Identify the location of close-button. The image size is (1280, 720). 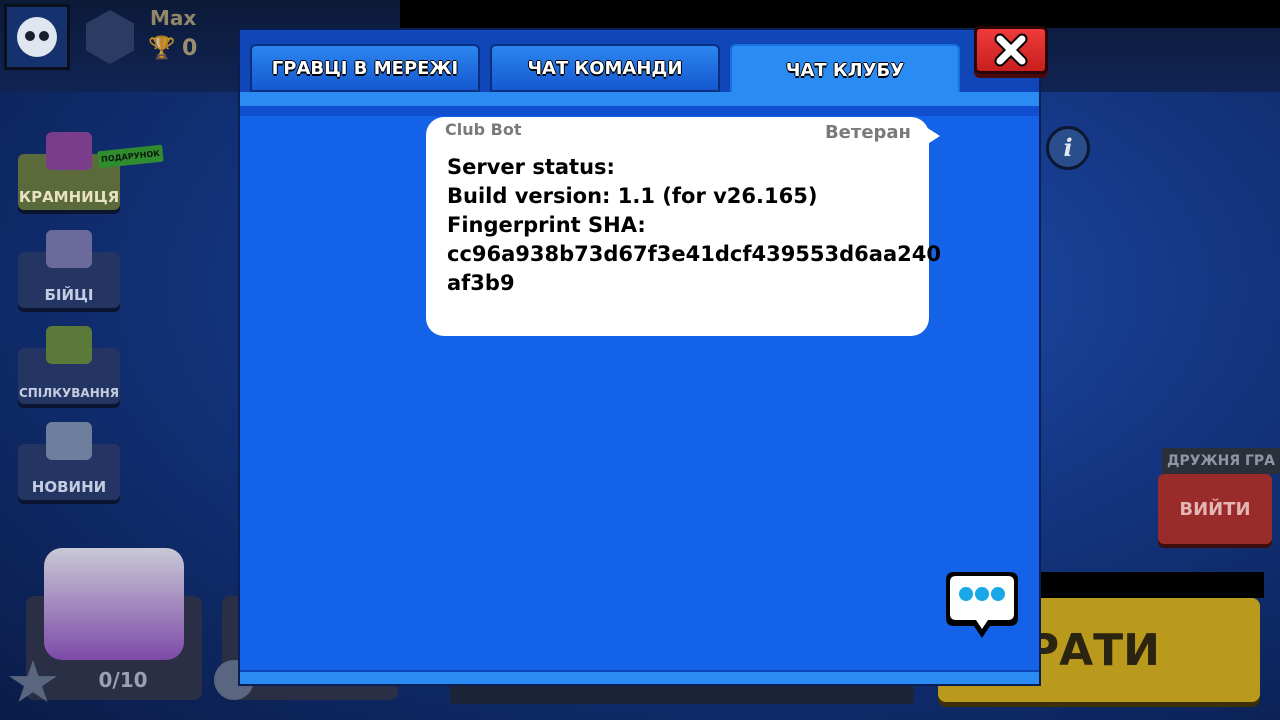
(1011, 50).